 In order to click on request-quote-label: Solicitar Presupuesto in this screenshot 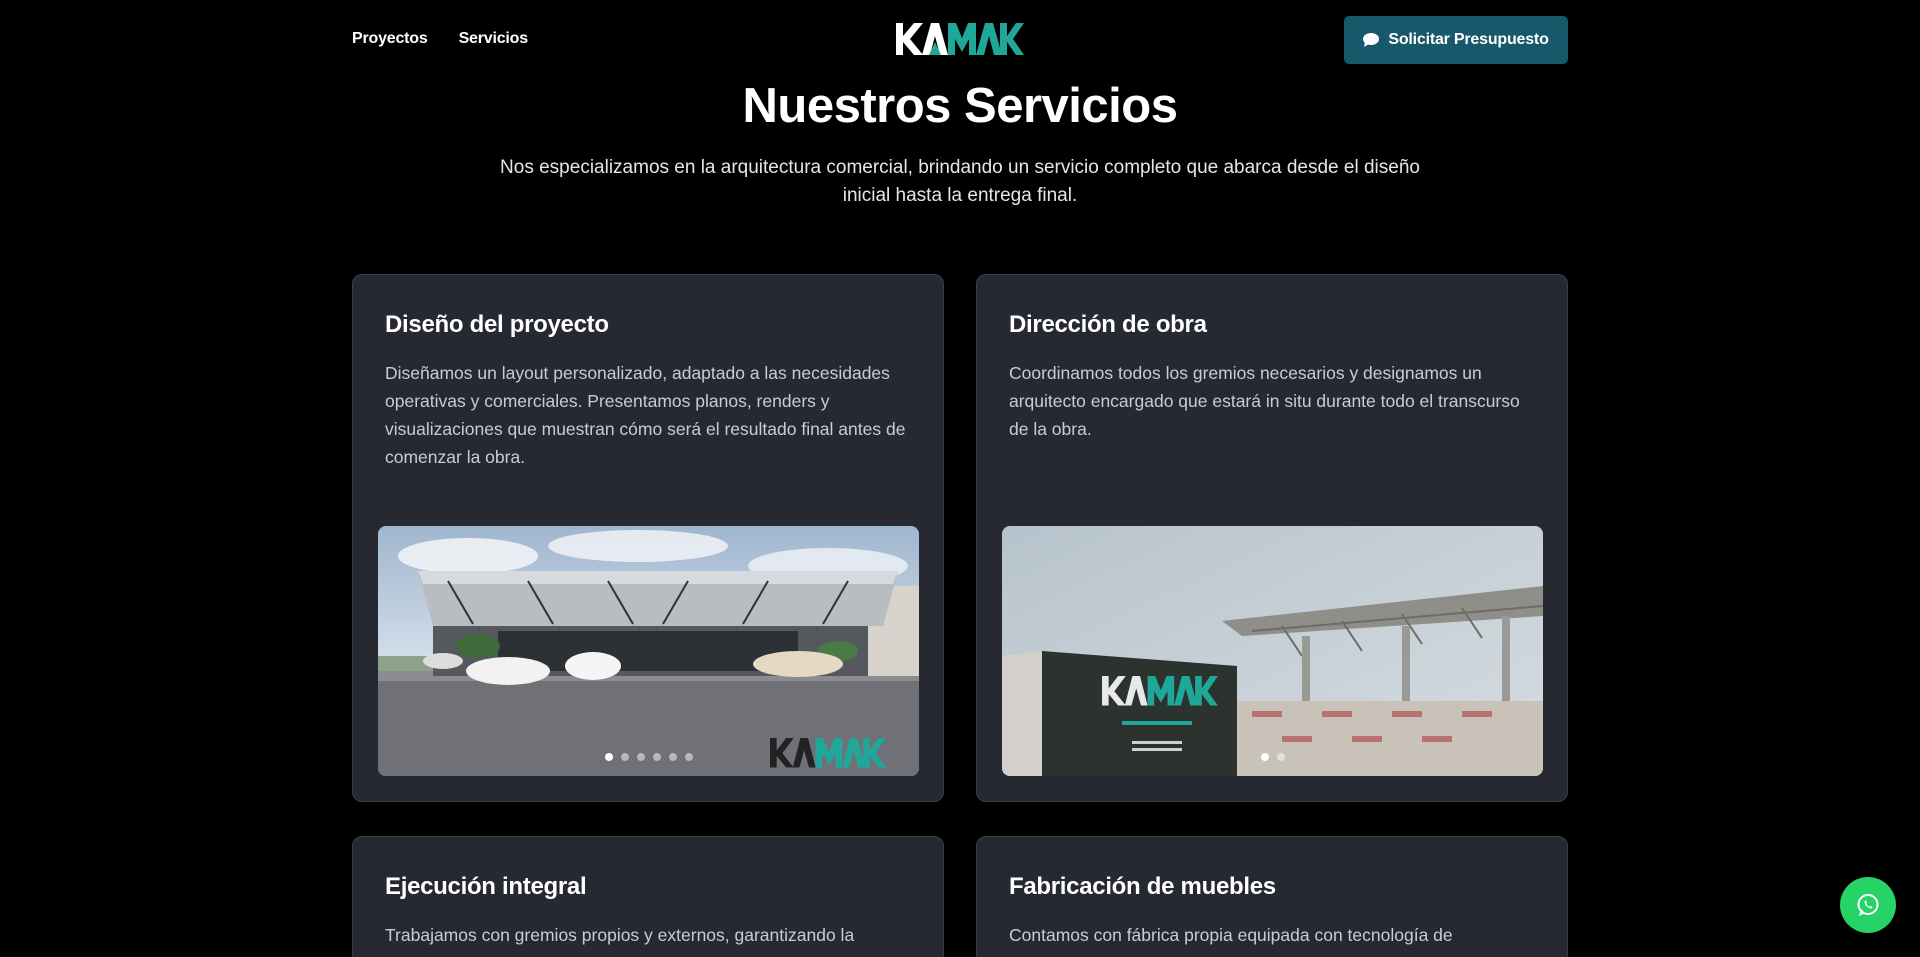, I will do `click(1468, 39)`.